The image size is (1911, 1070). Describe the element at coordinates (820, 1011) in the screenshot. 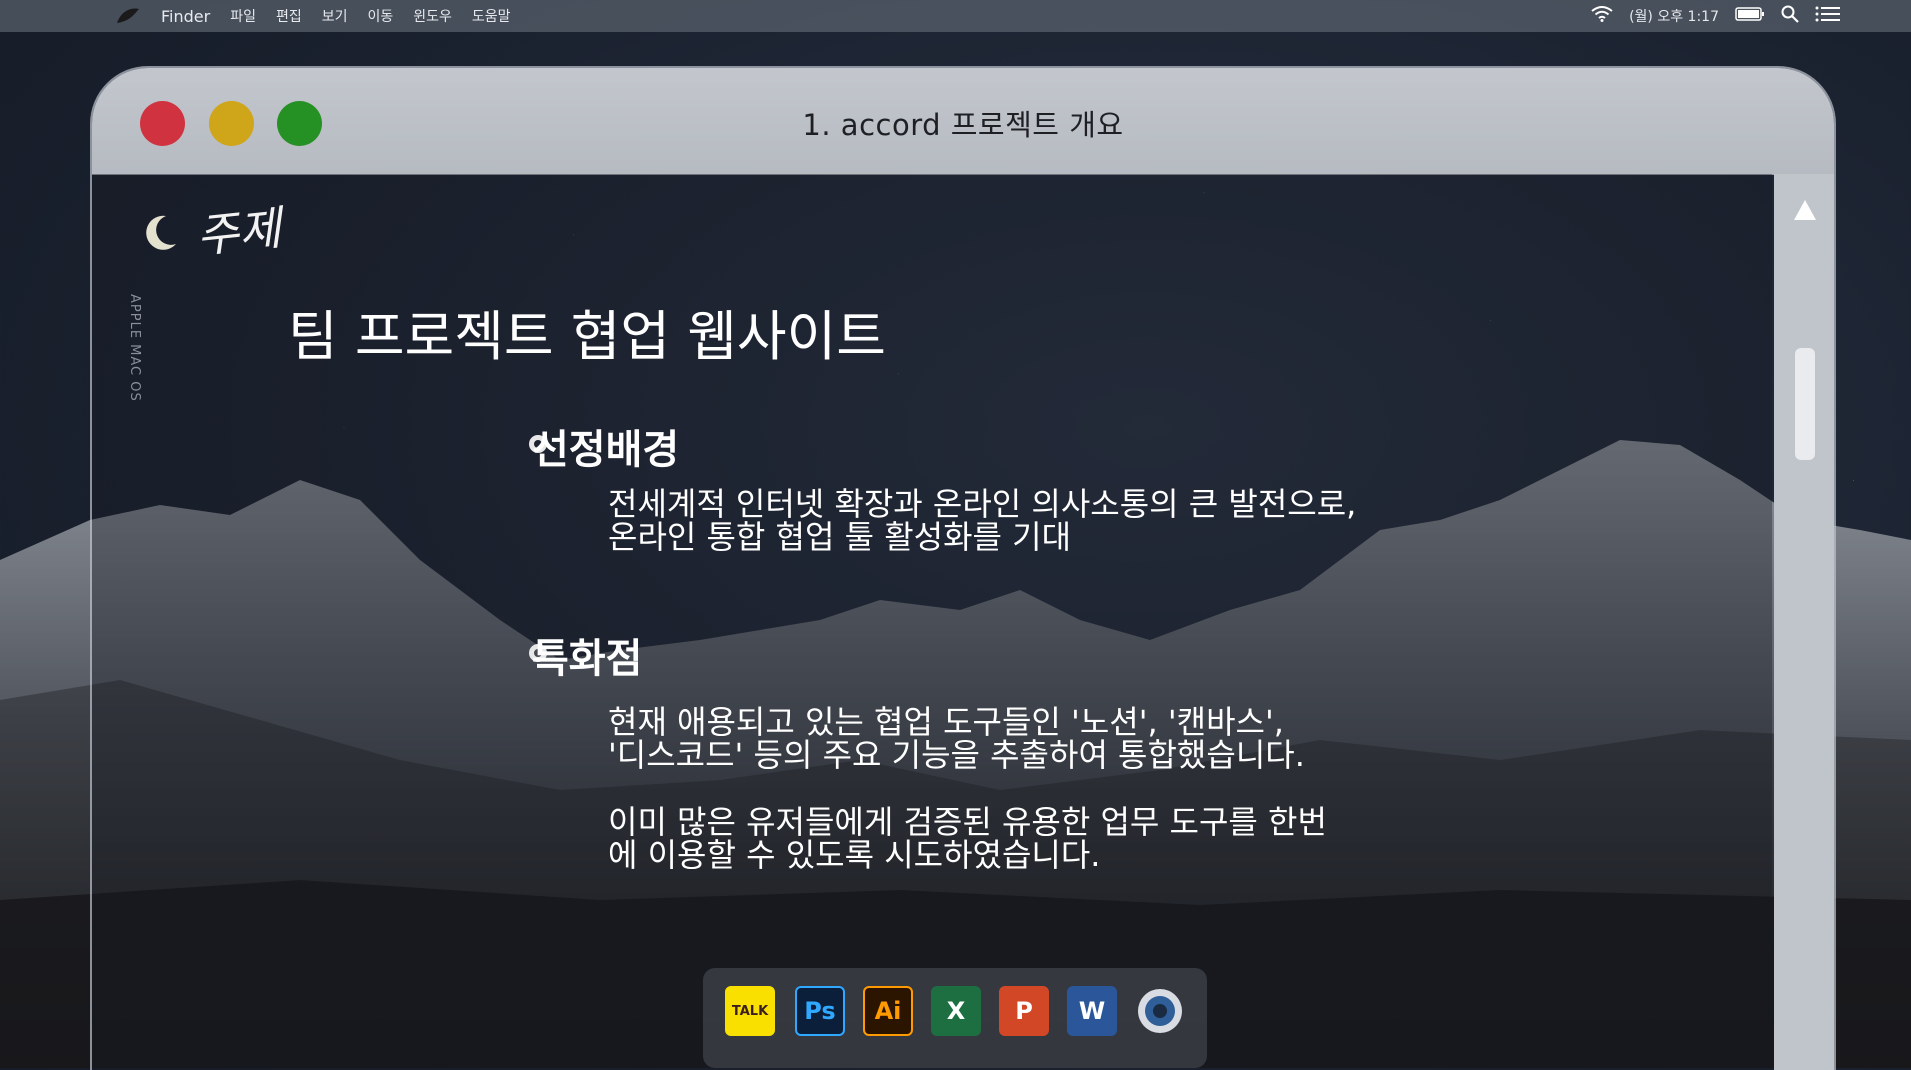

I see `photoshop-icon: Ps` at that location.